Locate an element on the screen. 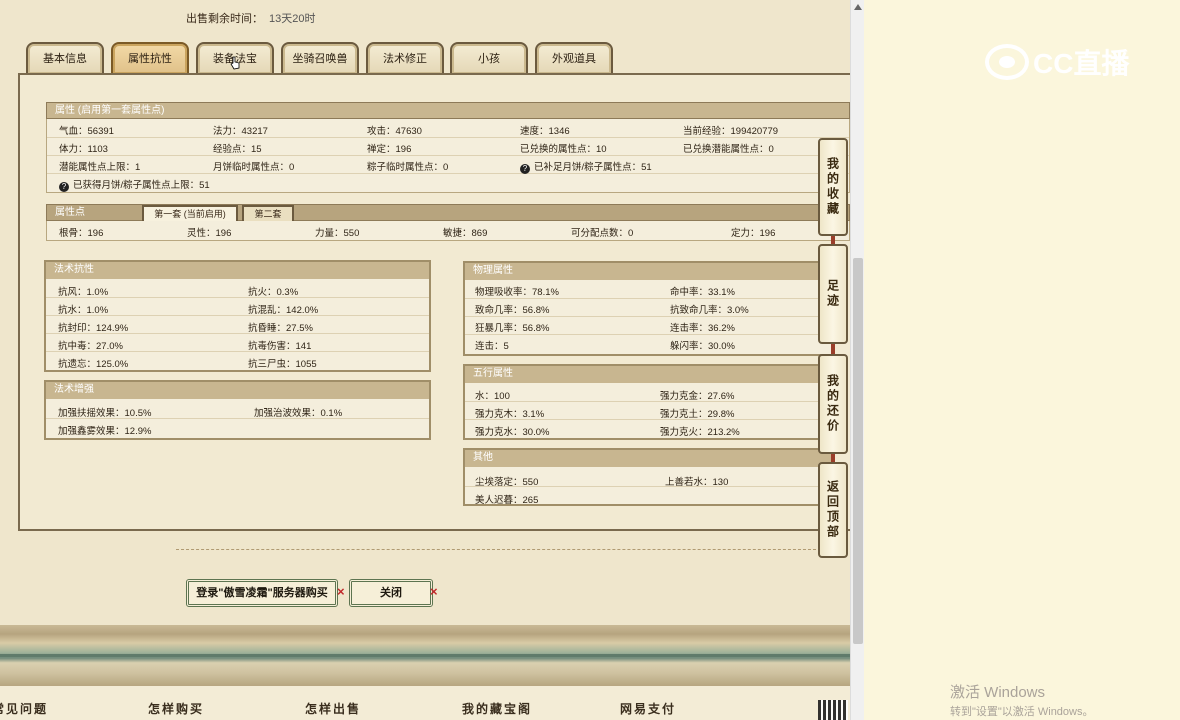 The height and width of the screenshot is (720, 1180). resist-value: 抗遗忘：125.0% is located at coordinates (93, 364).